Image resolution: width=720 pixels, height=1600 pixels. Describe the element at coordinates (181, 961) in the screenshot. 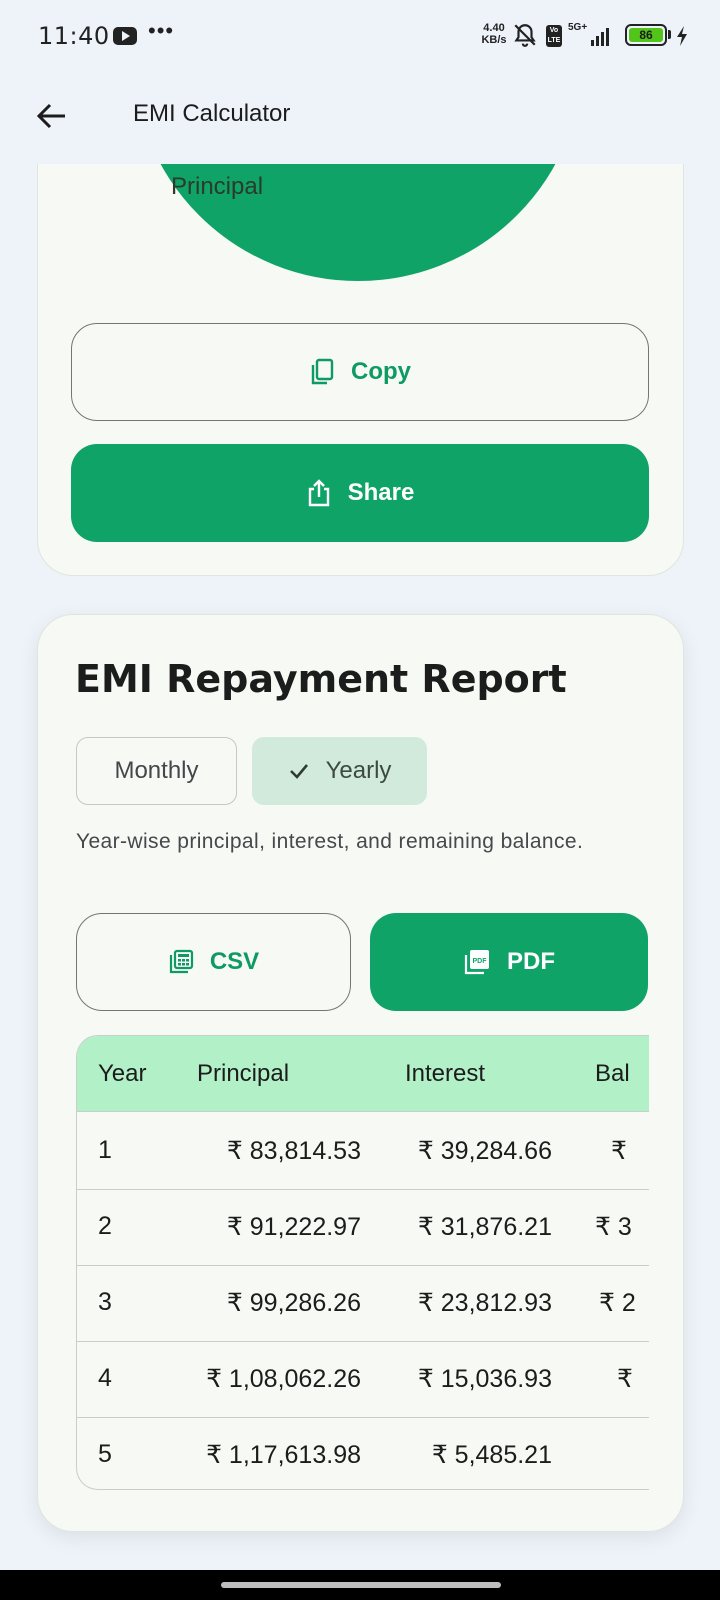

I see `calculator-icon` at that location.